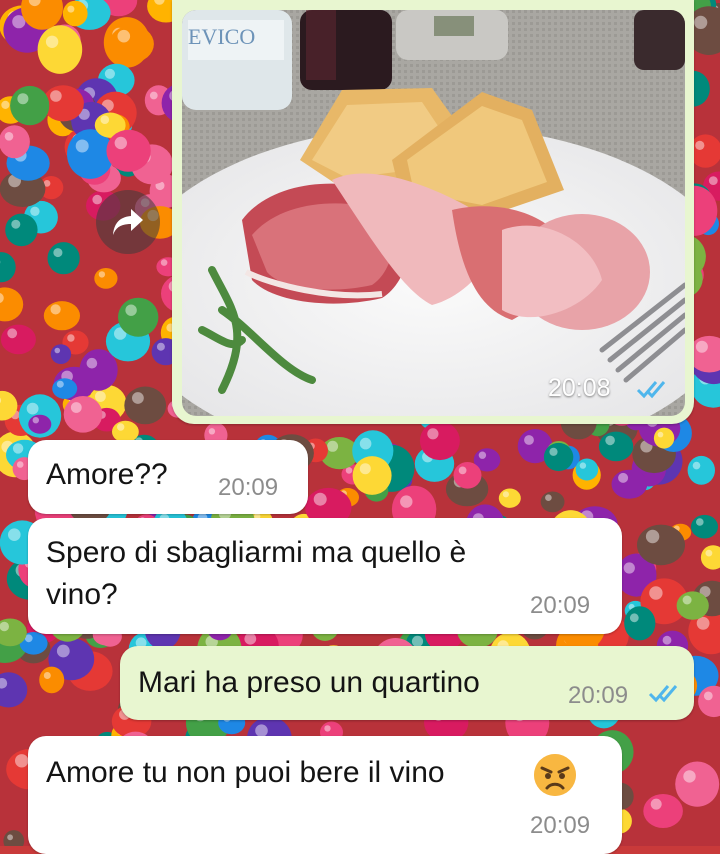 The height and width of the screenshot is (854, 720). What do you see at coordinates (309, 683) in the screenshot?
I see `message-text: Mari ha preso un quartino` at bounding box center [309, 683].